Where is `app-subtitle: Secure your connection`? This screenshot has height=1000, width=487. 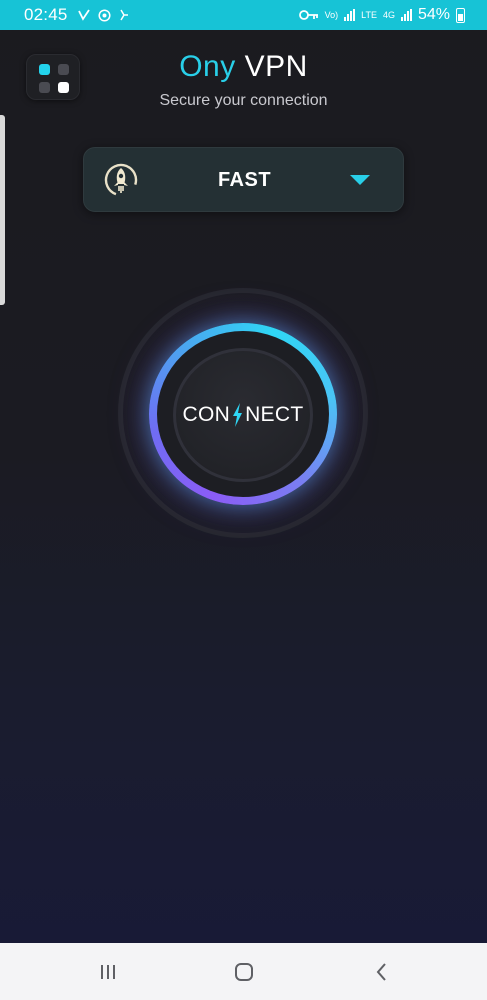 app-subtitle: Secure your connection is located at coordinates (243, 100).